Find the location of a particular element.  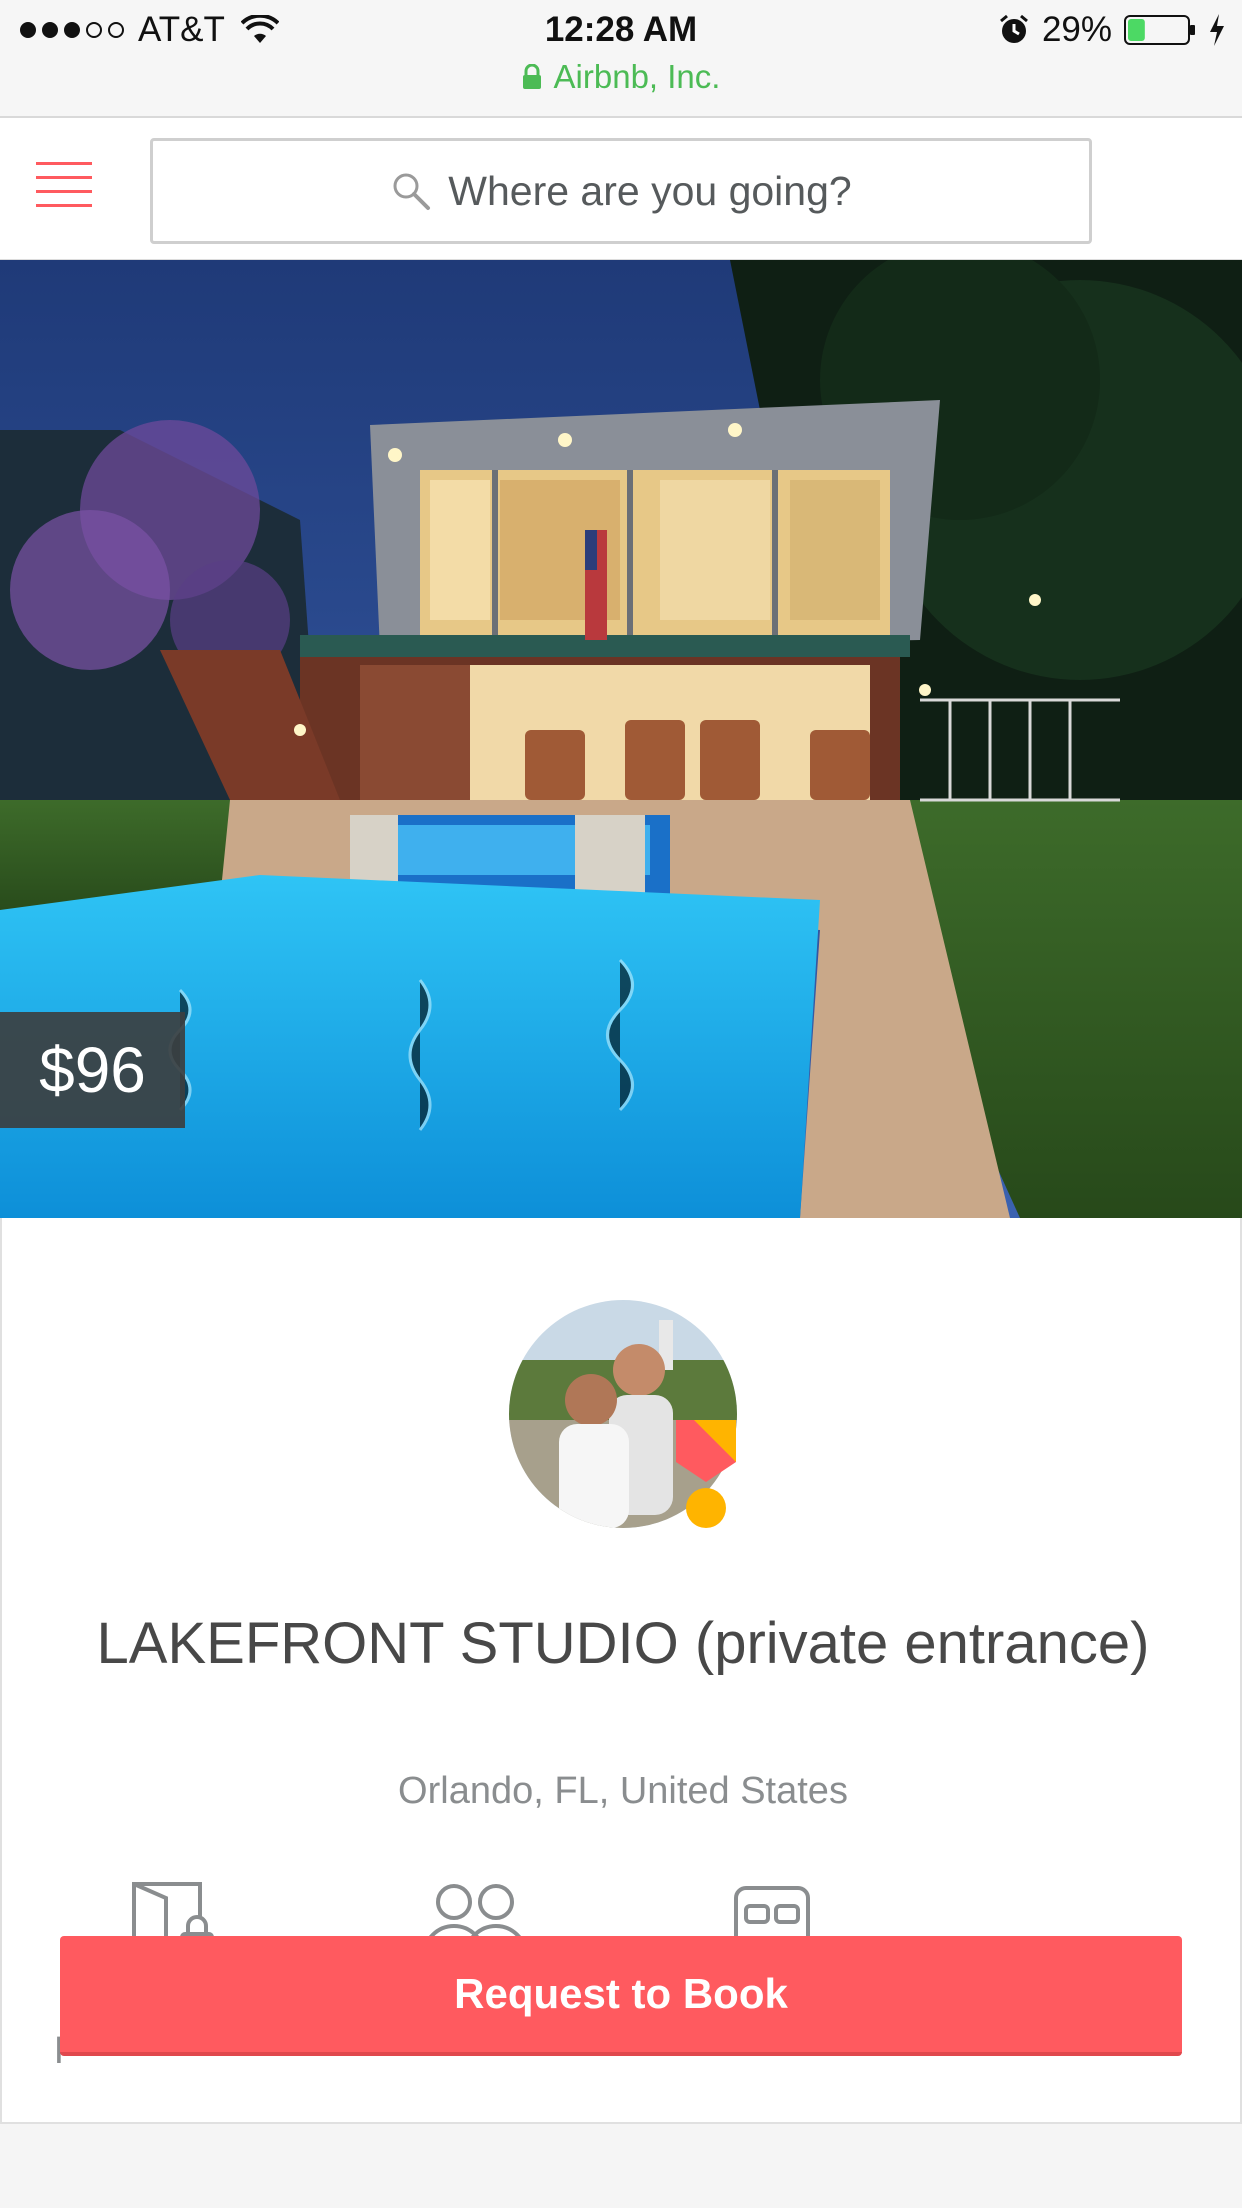

hamburger-icon is located at coordinates (64, 186).